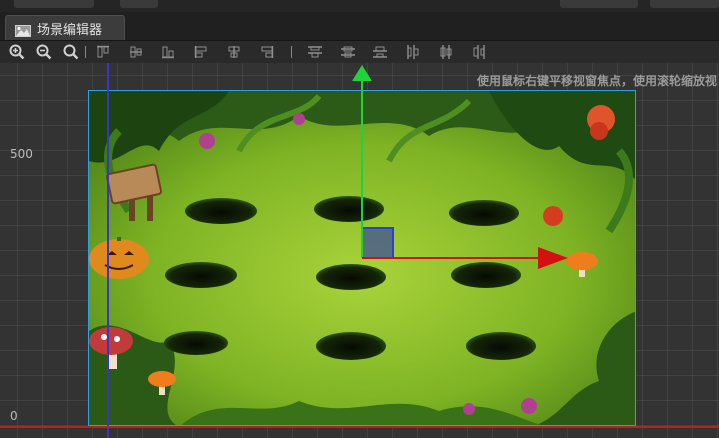 This screenshot has width=719, height=438. I want to click on align-right-icon, so click(267, 52).